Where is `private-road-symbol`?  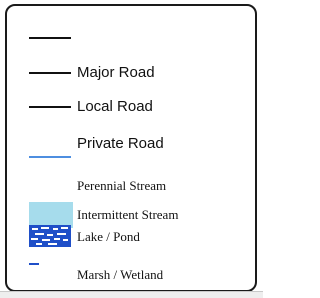
private-road-symbol is located at coordinates (50, 157).